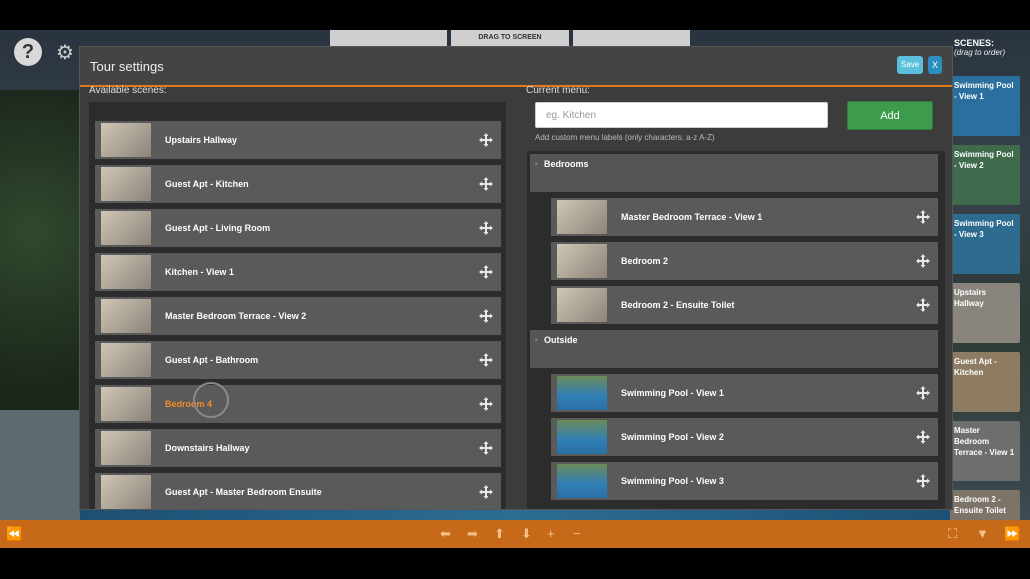 The image size is (1030, 579). Describe the element at coordinates (551, 534) in the screenshot. I see `zoom-in-icon: +` at that location.